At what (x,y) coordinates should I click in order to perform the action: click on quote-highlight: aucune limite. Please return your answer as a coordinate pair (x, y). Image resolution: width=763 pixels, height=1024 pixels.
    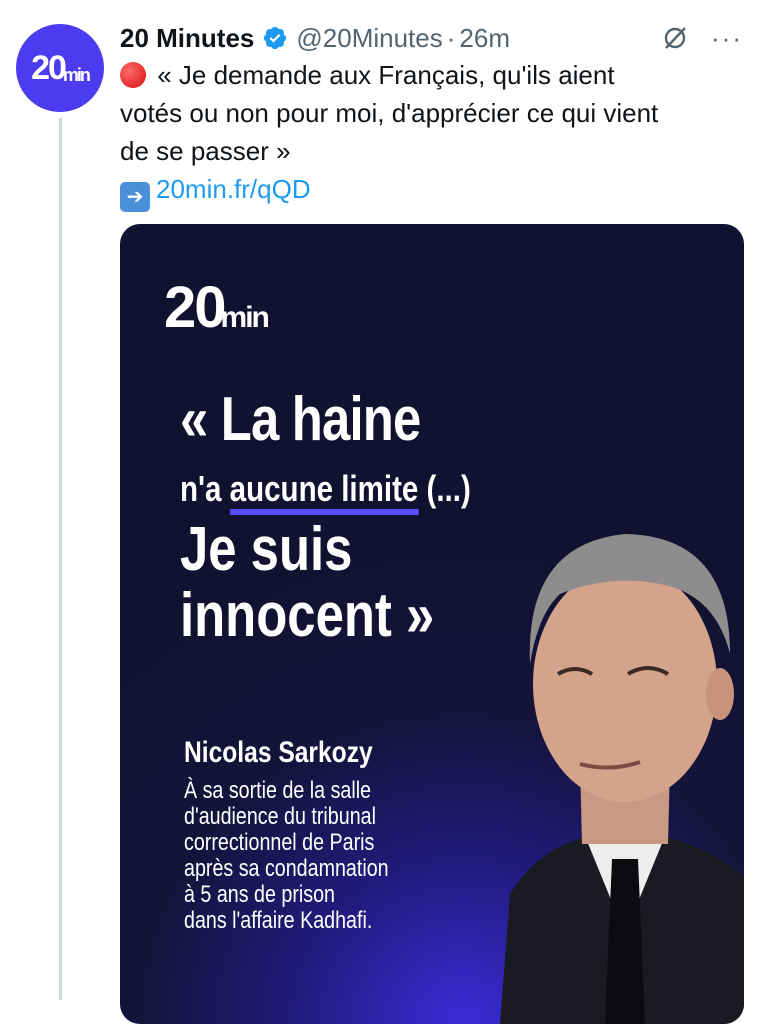
    Looking at the image, I should click on (324, 491).